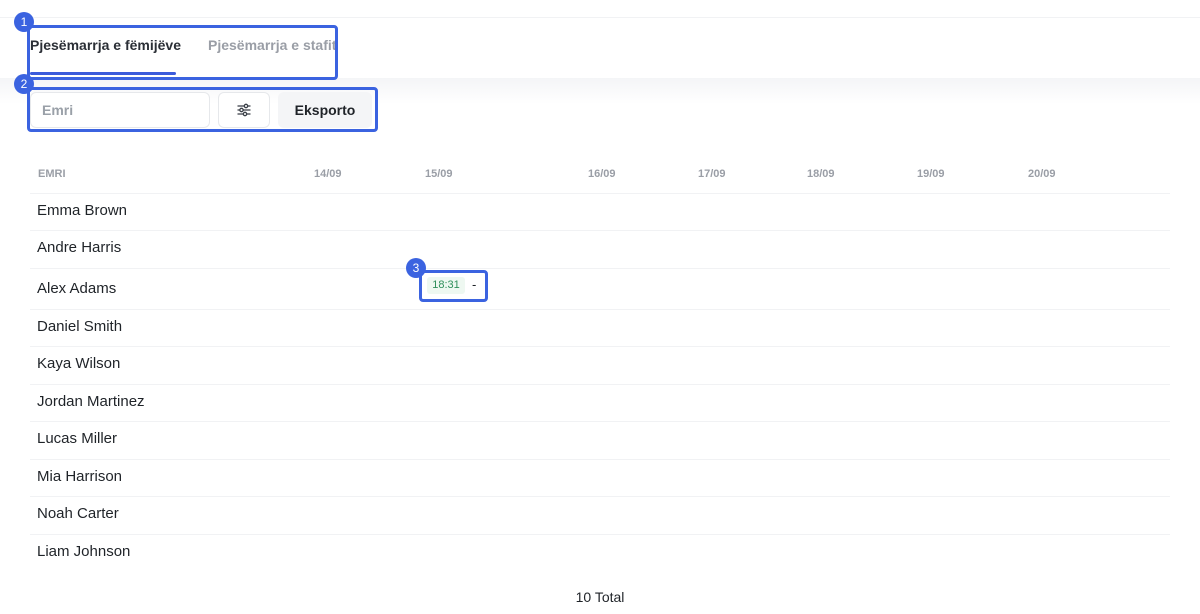  What do you see at coordinates (84, 551) in the screenshot?
I see `child-name: Liam Johnson` at bounding box center [84, 551].